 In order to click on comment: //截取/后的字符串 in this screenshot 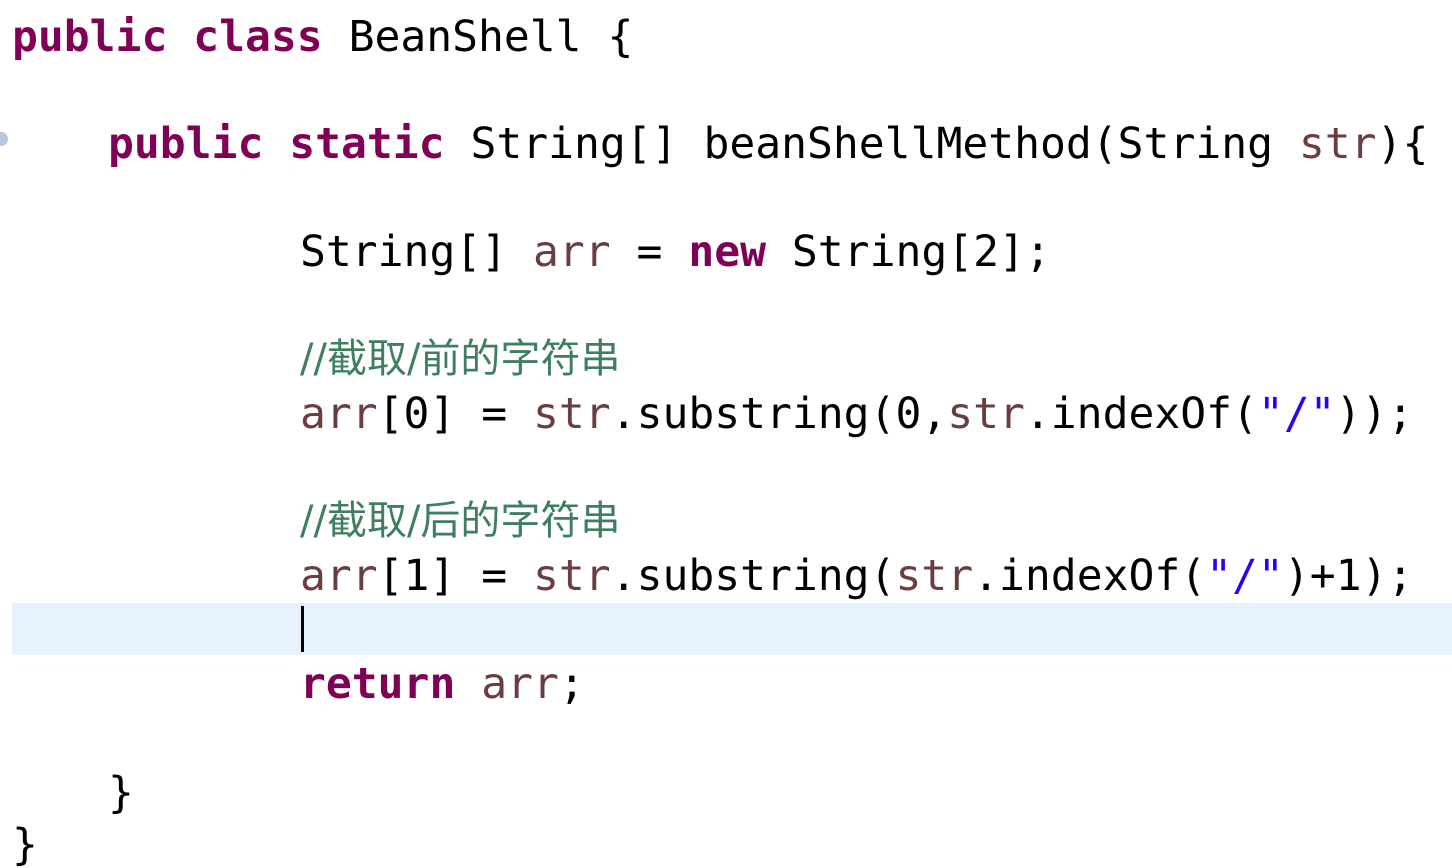, I will do `click(460, 521)`.